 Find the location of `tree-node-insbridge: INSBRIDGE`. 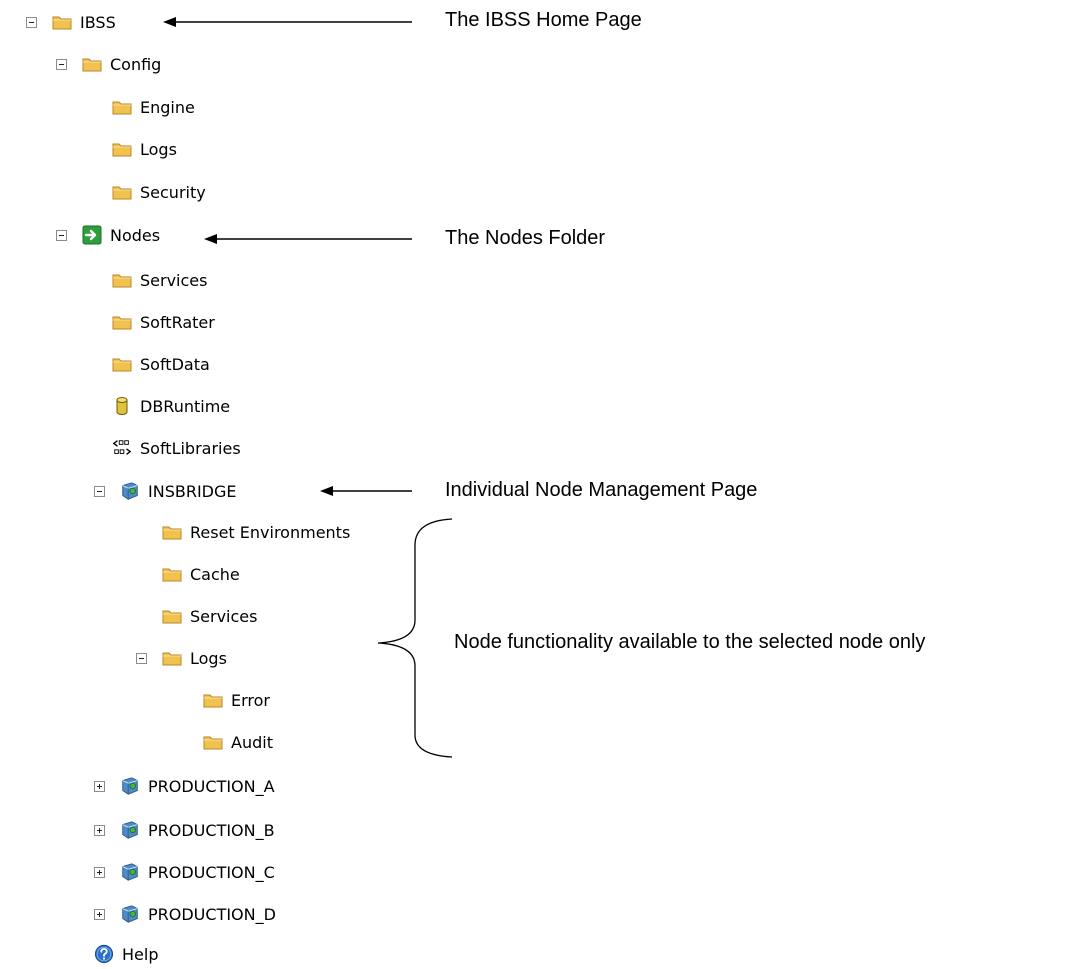

tree-node-insbridge: INSBRIDGE is located at coordinates (165, 491).